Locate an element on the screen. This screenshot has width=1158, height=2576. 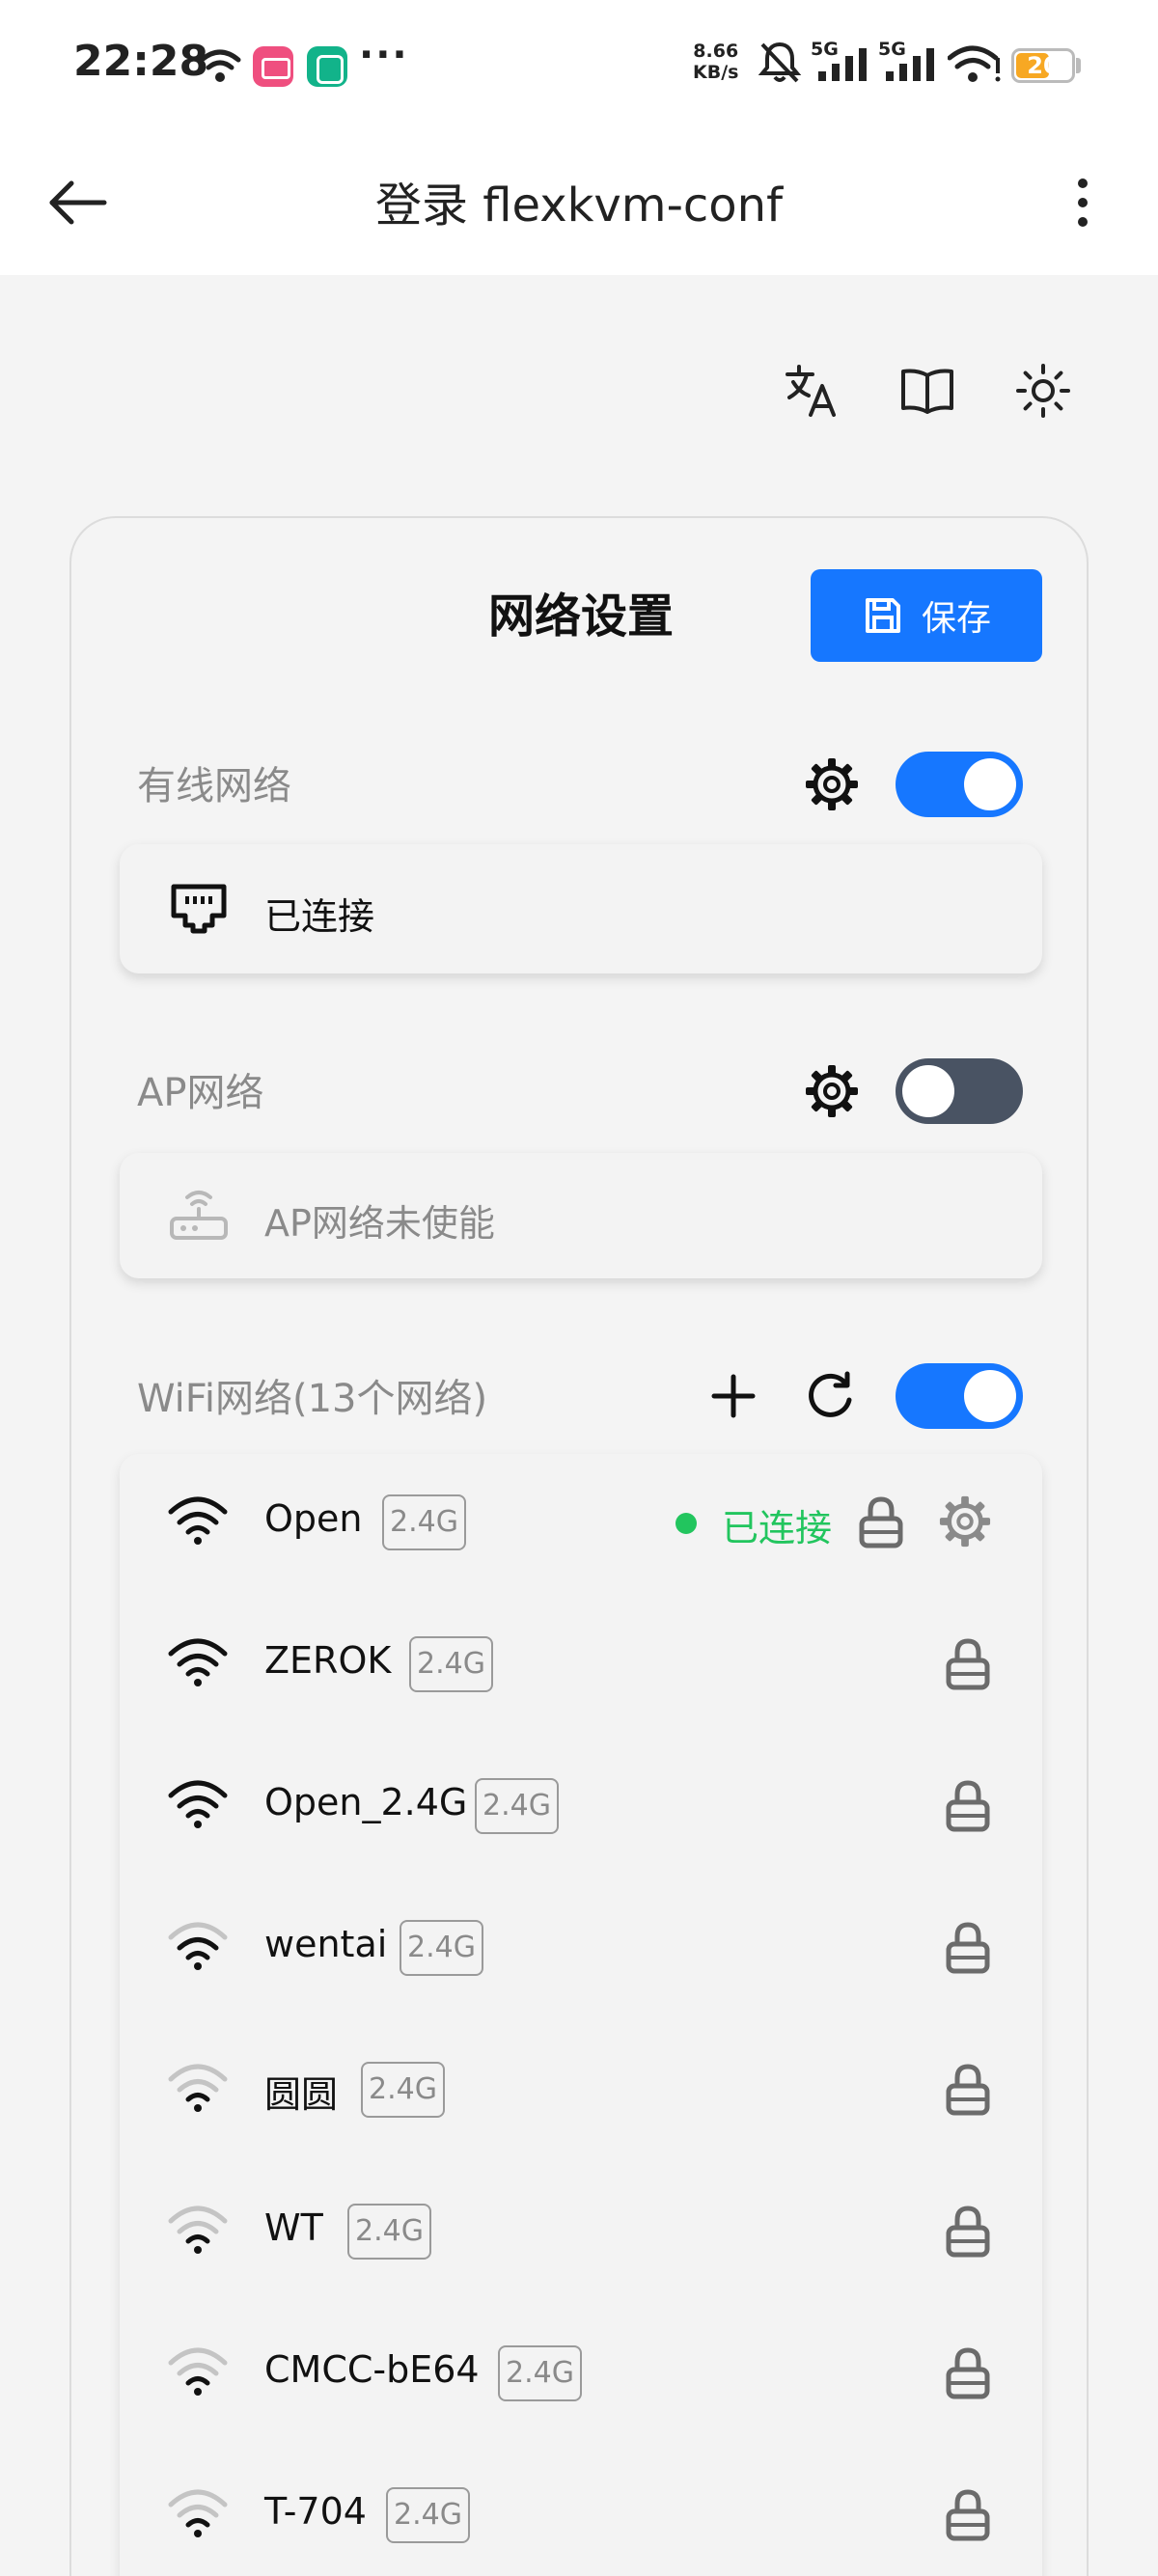
more-menu-button is located at coordinates (1083, 202).